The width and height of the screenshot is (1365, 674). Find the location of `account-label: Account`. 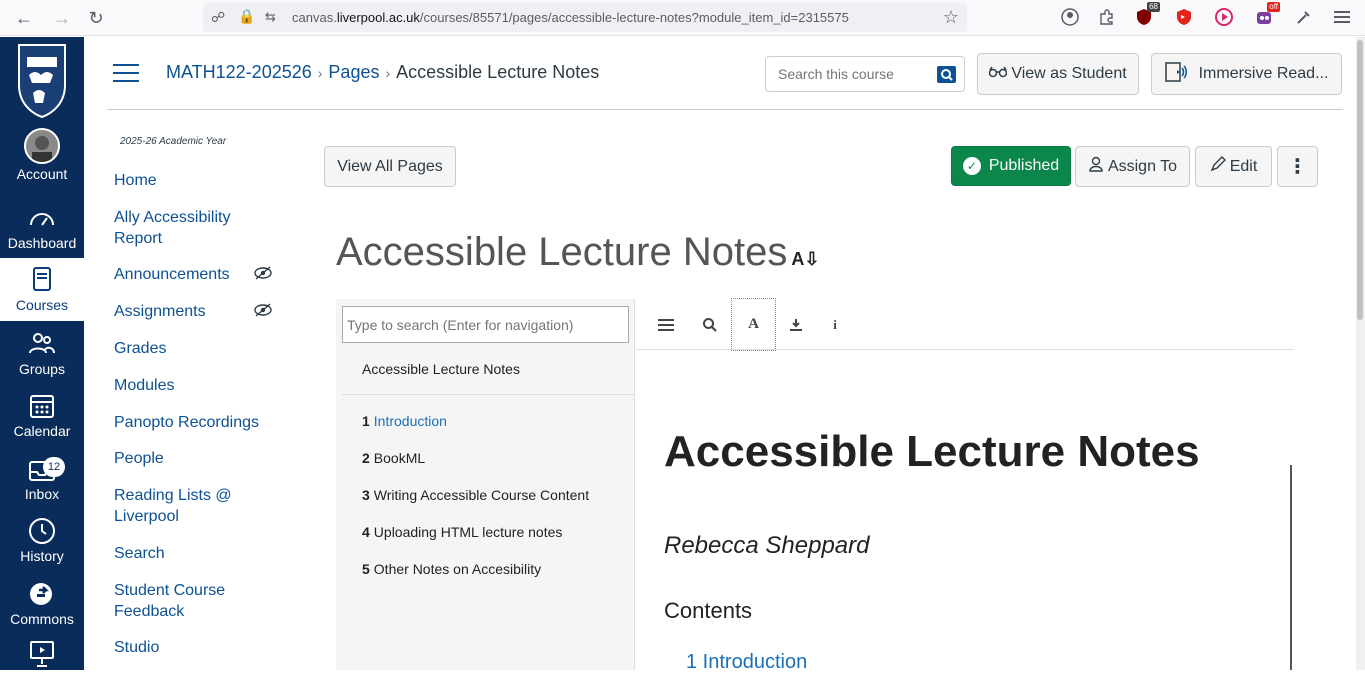

account-label: Account is located at coordinates (42, 174).